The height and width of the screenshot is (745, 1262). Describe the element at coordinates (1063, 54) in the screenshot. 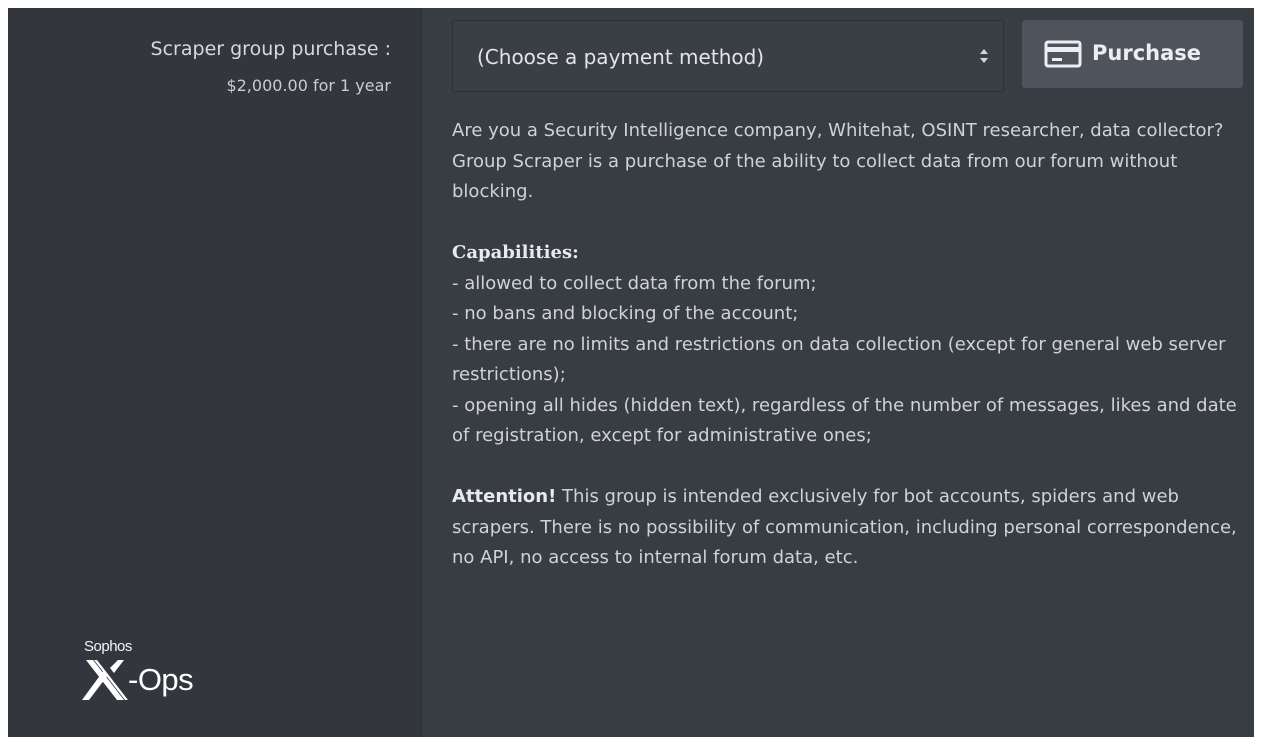

I see `credit-card-icon` at that location.